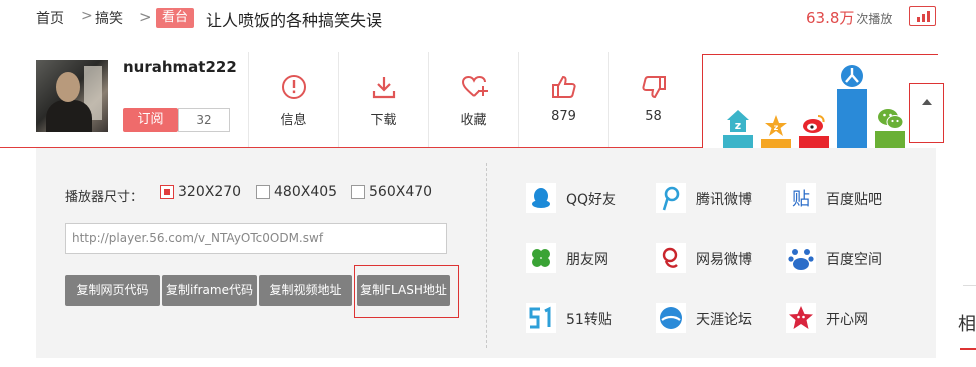 This screenshot has width=976, height=367. Describe the element at coordinates (653, 99) in the screenshot. I see `dislike-button: 58` at that location.